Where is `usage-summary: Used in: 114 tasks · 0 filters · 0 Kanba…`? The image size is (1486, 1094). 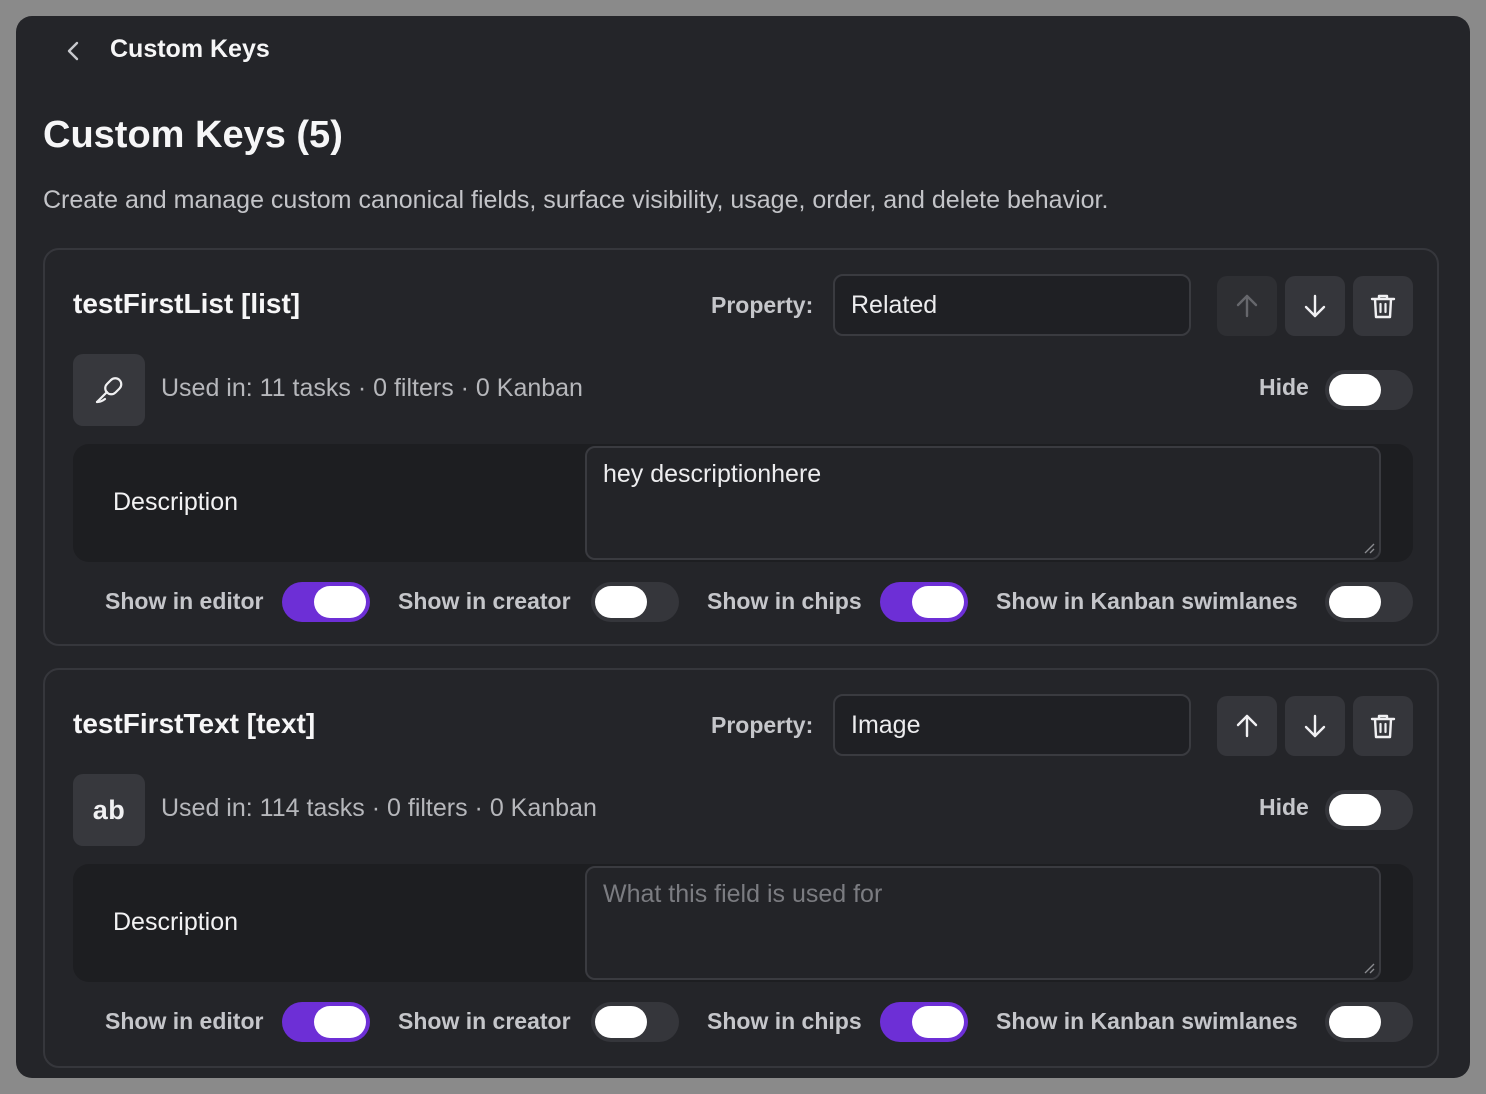 usage-summary: Used in: 114 tasks · 0 filters · 0 Kanba… is located at coordinates (379, 808).